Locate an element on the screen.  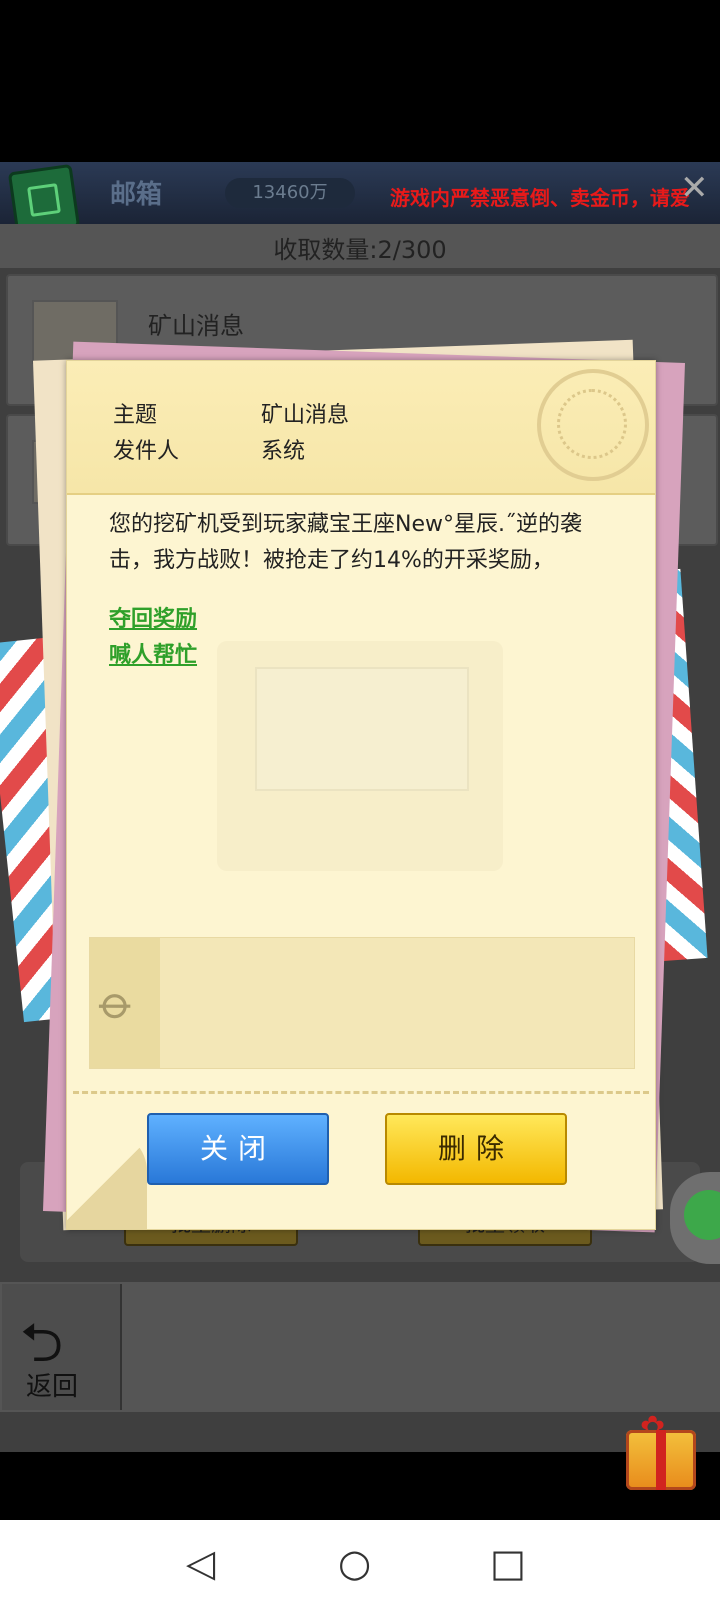
notice-ticker: 游戏内严禁恶意倒、卖金币，请爱 is located at coordinates (540, 198).